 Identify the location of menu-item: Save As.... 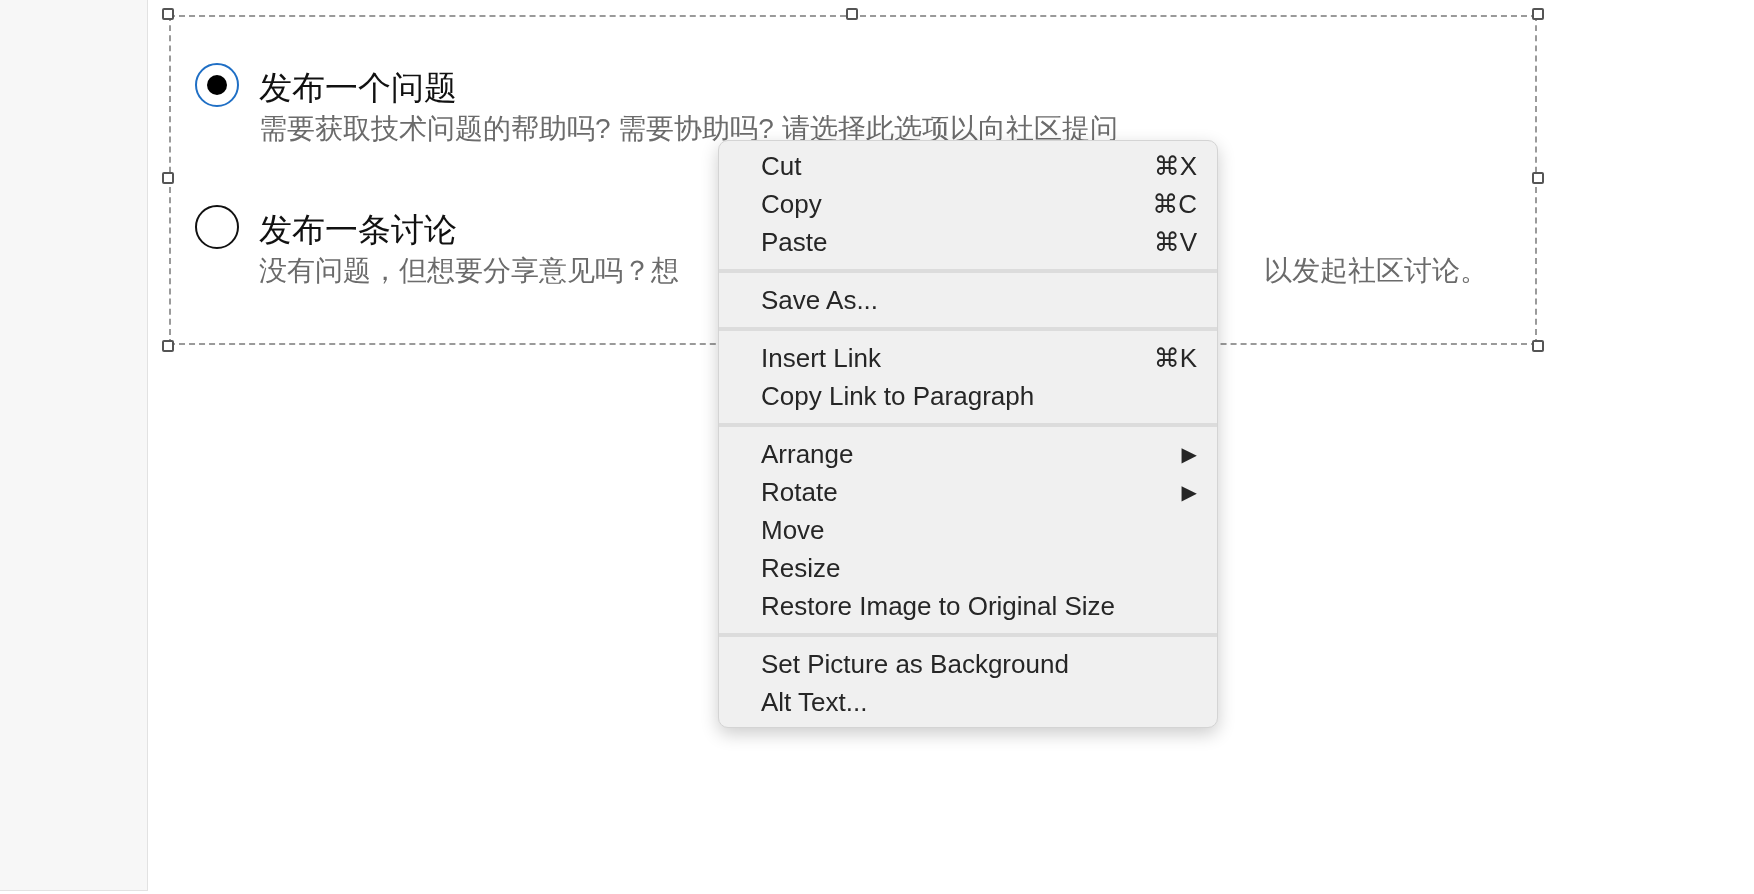
(968, 300).